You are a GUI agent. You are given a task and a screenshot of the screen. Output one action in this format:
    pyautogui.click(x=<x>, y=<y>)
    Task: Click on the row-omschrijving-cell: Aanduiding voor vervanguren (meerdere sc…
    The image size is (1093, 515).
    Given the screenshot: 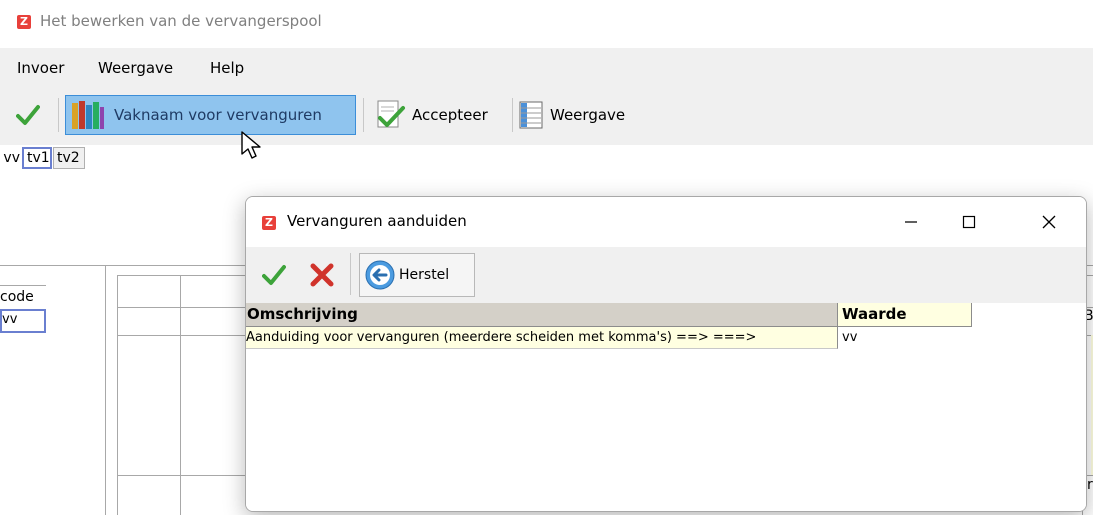 What is the action you would take?
    pyautogui.click(x=542, y=338)
    